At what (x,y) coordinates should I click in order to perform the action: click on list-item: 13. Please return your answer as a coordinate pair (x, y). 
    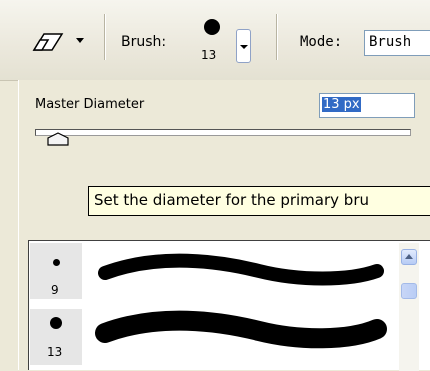
    Looking at the image, I should click on (210, 337).